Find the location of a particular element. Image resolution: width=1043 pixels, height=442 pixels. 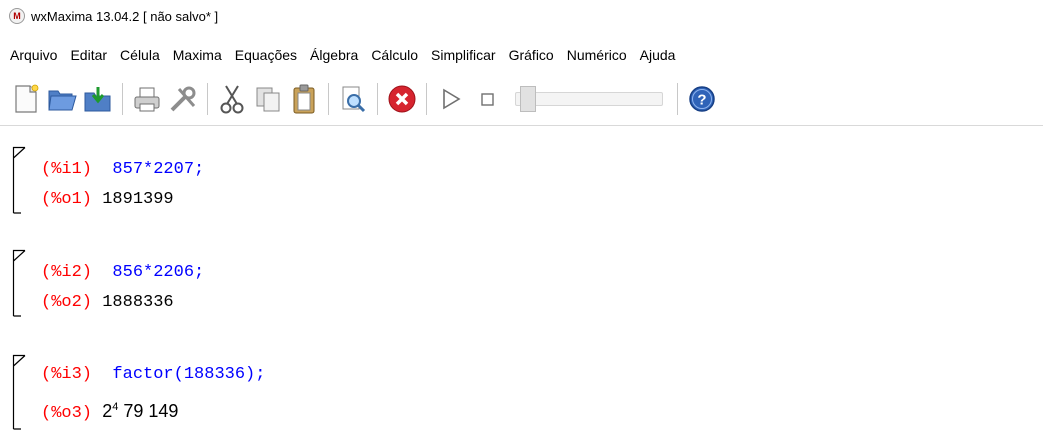

stop-button is located at coordinates (487, 99).